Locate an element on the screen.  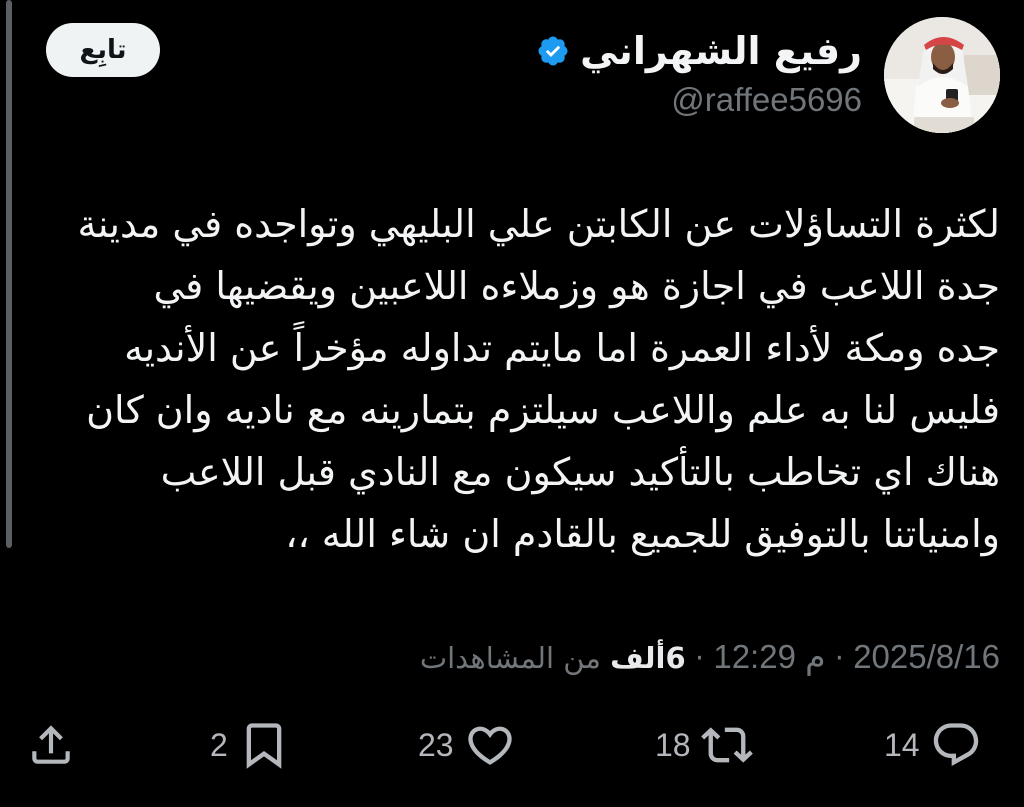
avatar is located at coordinates (942, 75).